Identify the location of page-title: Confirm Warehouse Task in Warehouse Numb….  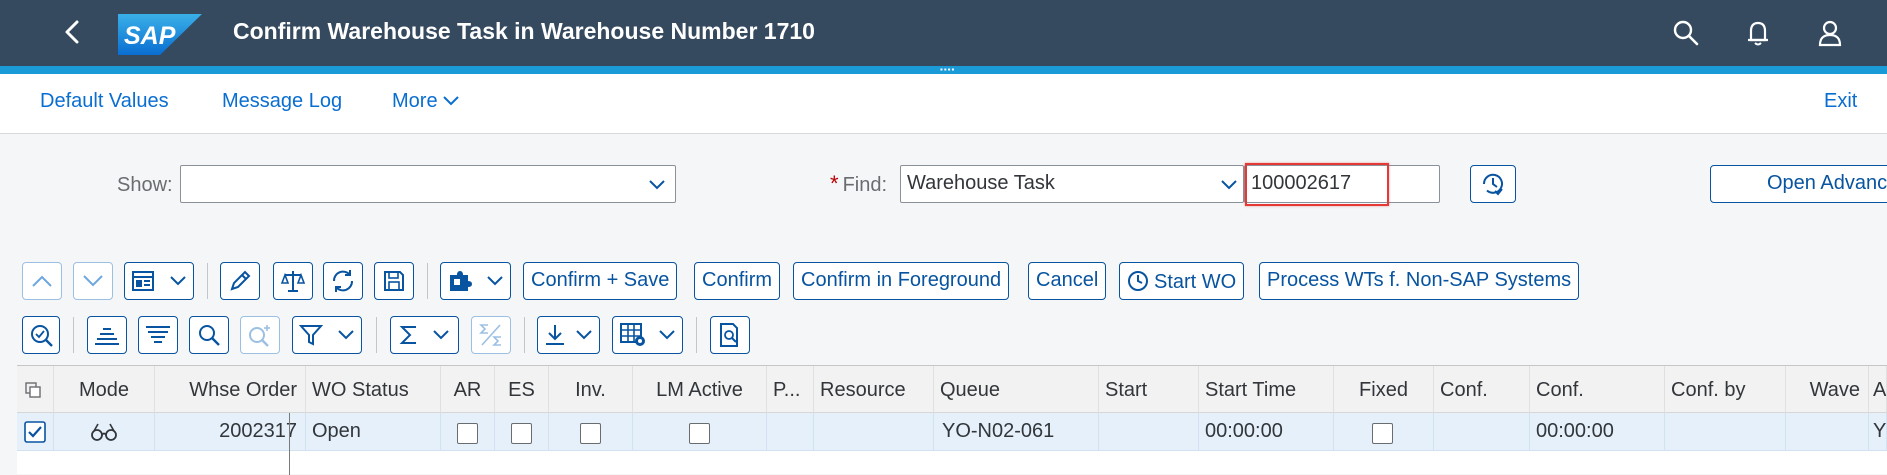
(524, 31).